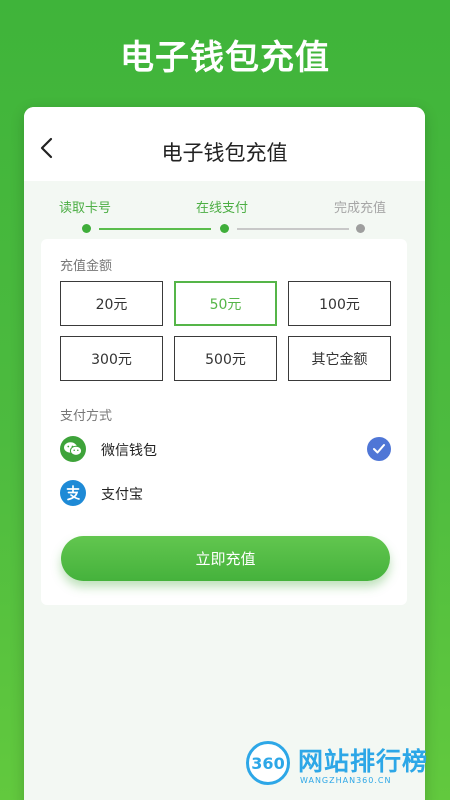 Image resolution: width=450 pixels, height=800 pixels. Describe the element at coordinates (360, 228) in the screenshot. I see `step-dot-pending` at that location.